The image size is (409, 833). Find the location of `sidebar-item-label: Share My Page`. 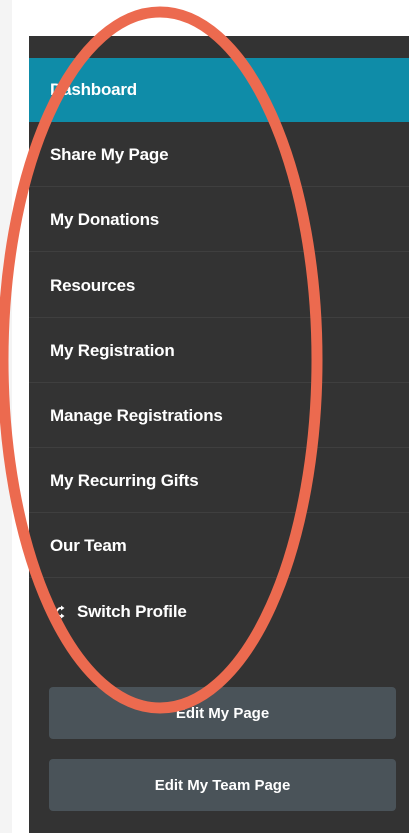

sidebar-item-label: Share My Page is located at coordinates (109, 154).